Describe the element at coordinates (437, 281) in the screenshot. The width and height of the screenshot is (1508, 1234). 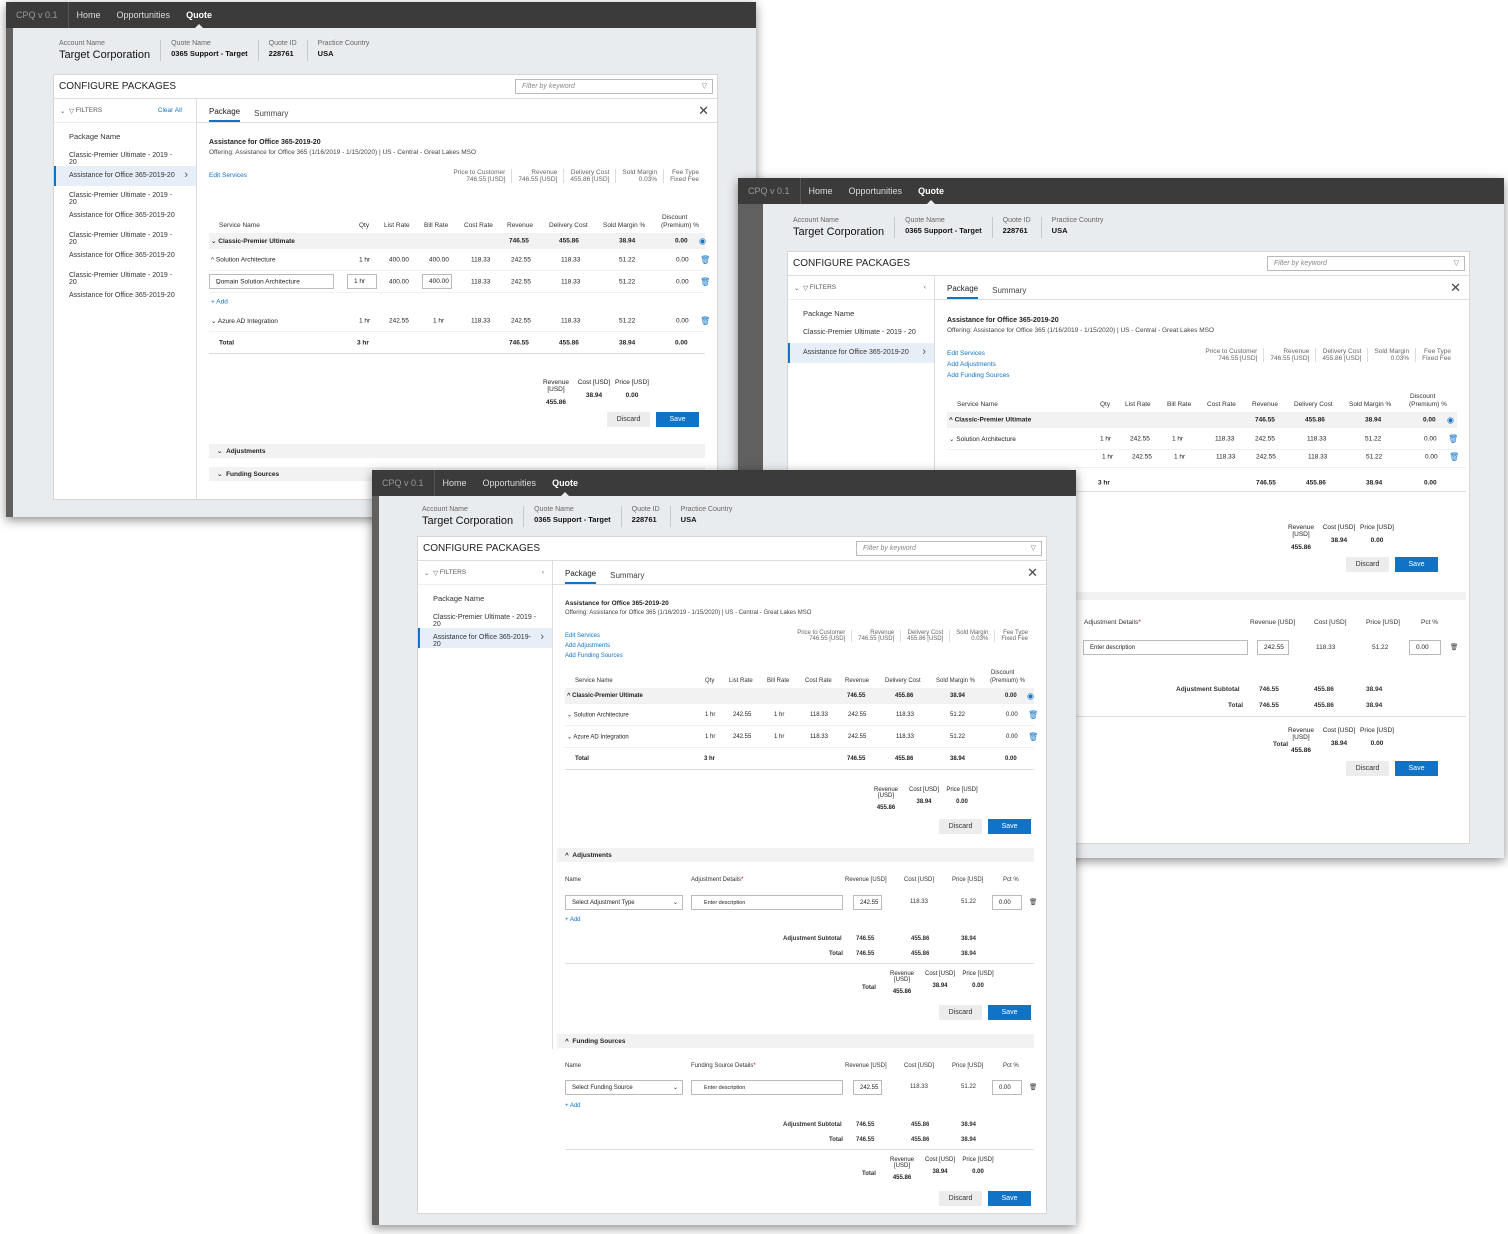
I see `bill-rate-input: 400.00` at that location.